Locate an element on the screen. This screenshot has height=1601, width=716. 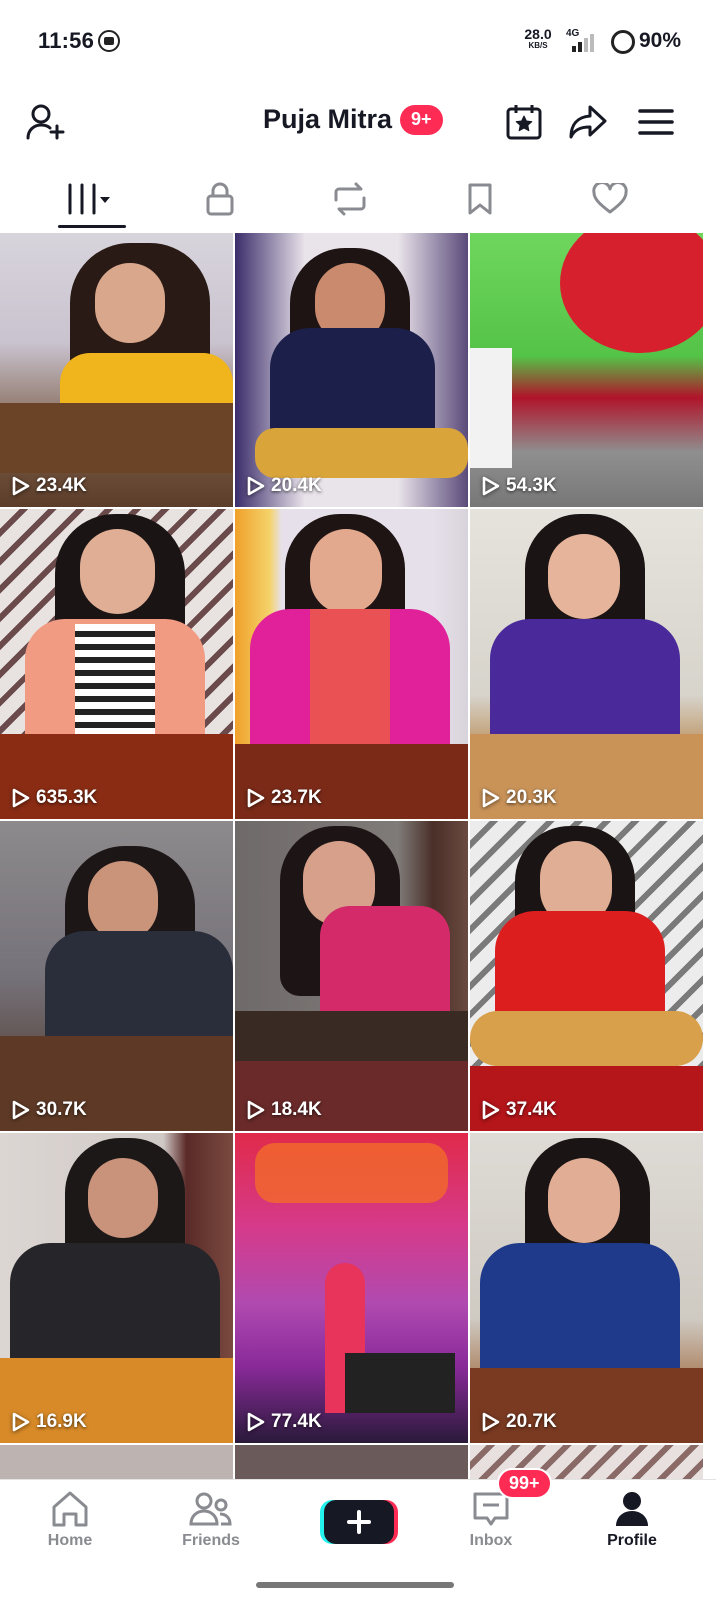
repost-icon is located at coordinates (350, 199).